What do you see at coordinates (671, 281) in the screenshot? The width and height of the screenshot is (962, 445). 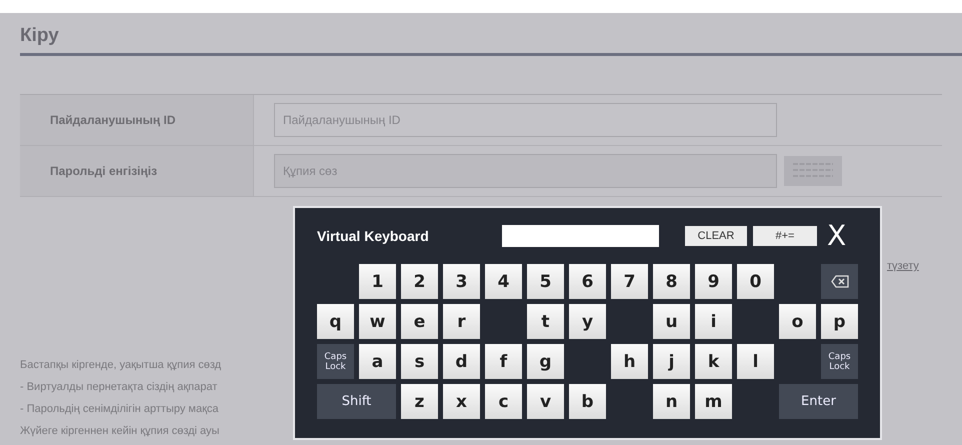 I see `keyboard-key: 8` at bounding box center [671, 281].